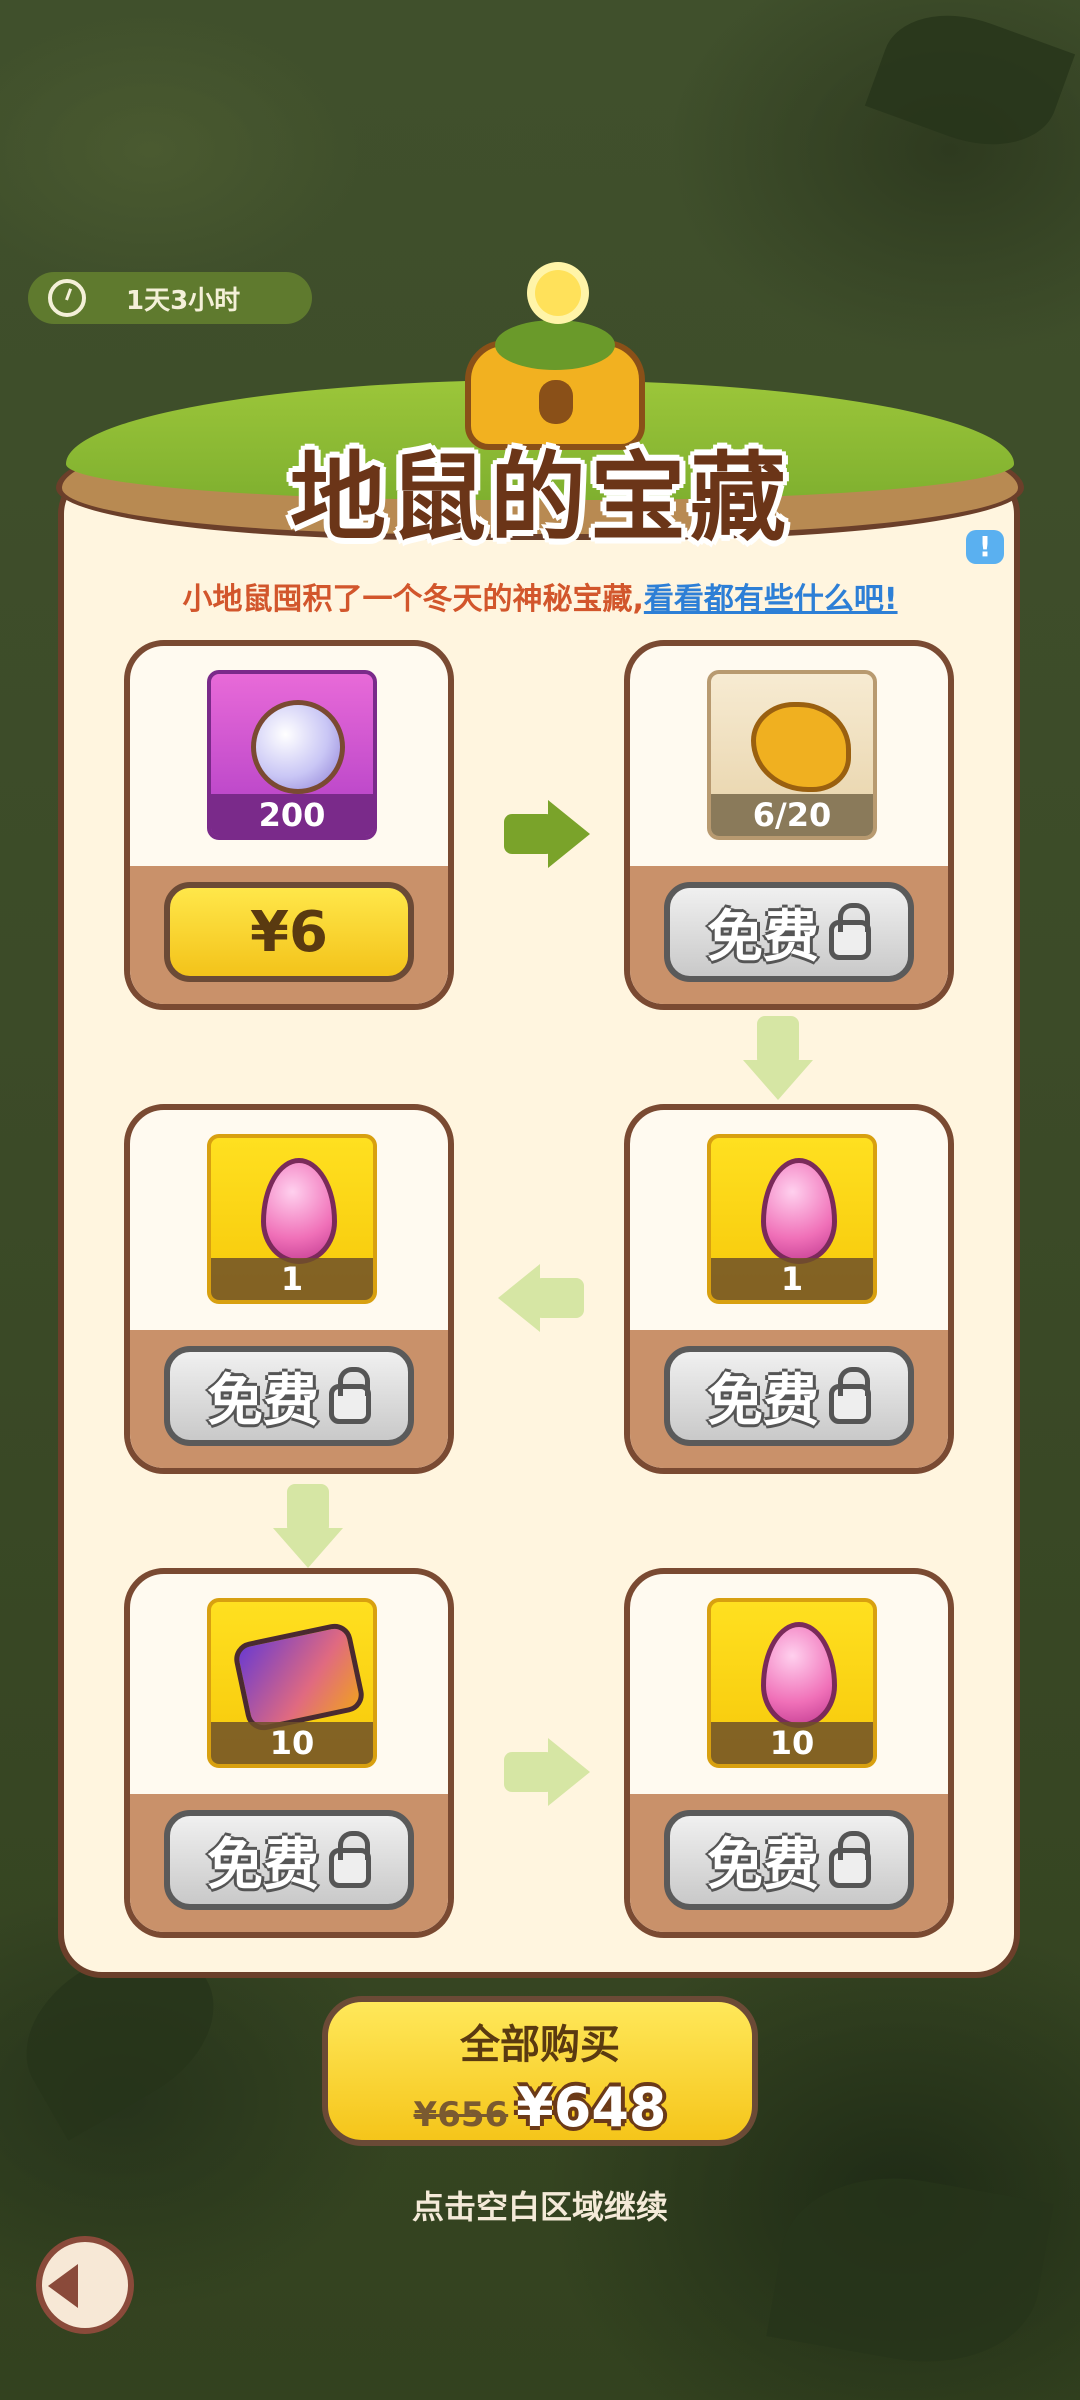  I want to click on buy-button: ¥6, so click(289, 932).